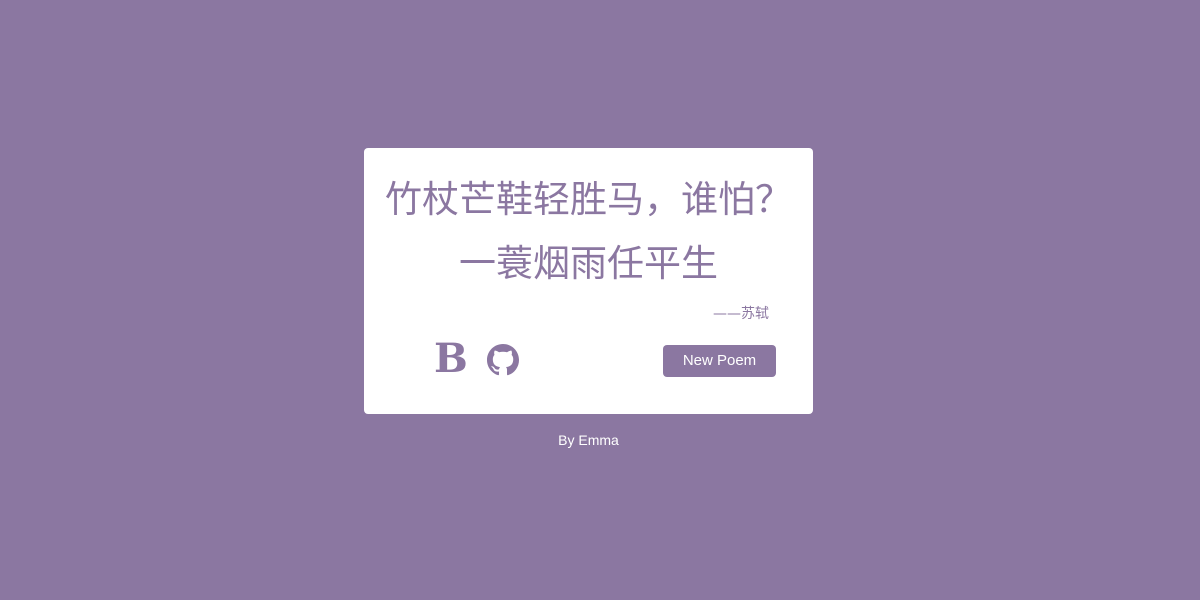 The height and width of the screenshot is (600, 1200). I want to click on github-icon, so click(503, 360).